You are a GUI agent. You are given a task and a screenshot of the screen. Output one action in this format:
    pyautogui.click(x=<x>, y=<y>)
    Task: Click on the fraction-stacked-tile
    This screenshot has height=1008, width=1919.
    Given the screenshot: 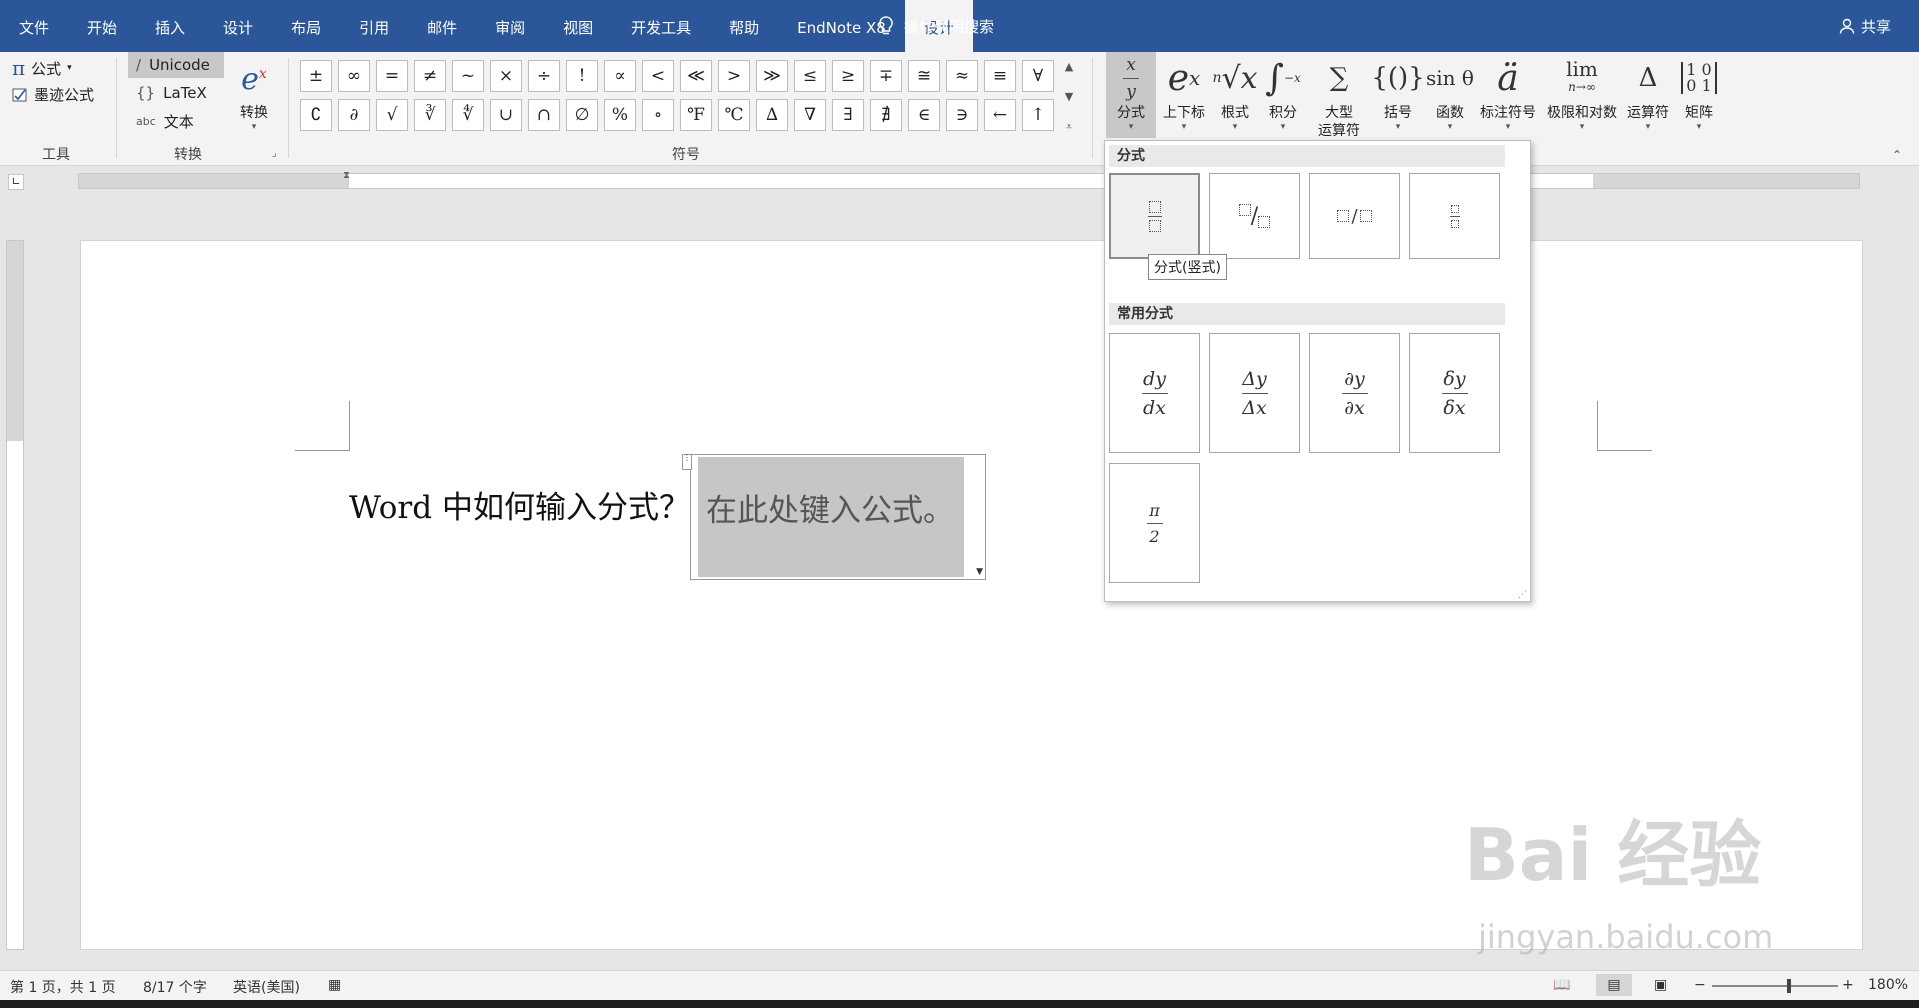 What is the action you would take?
    pyautogui.click(x=1154, y=216)
    